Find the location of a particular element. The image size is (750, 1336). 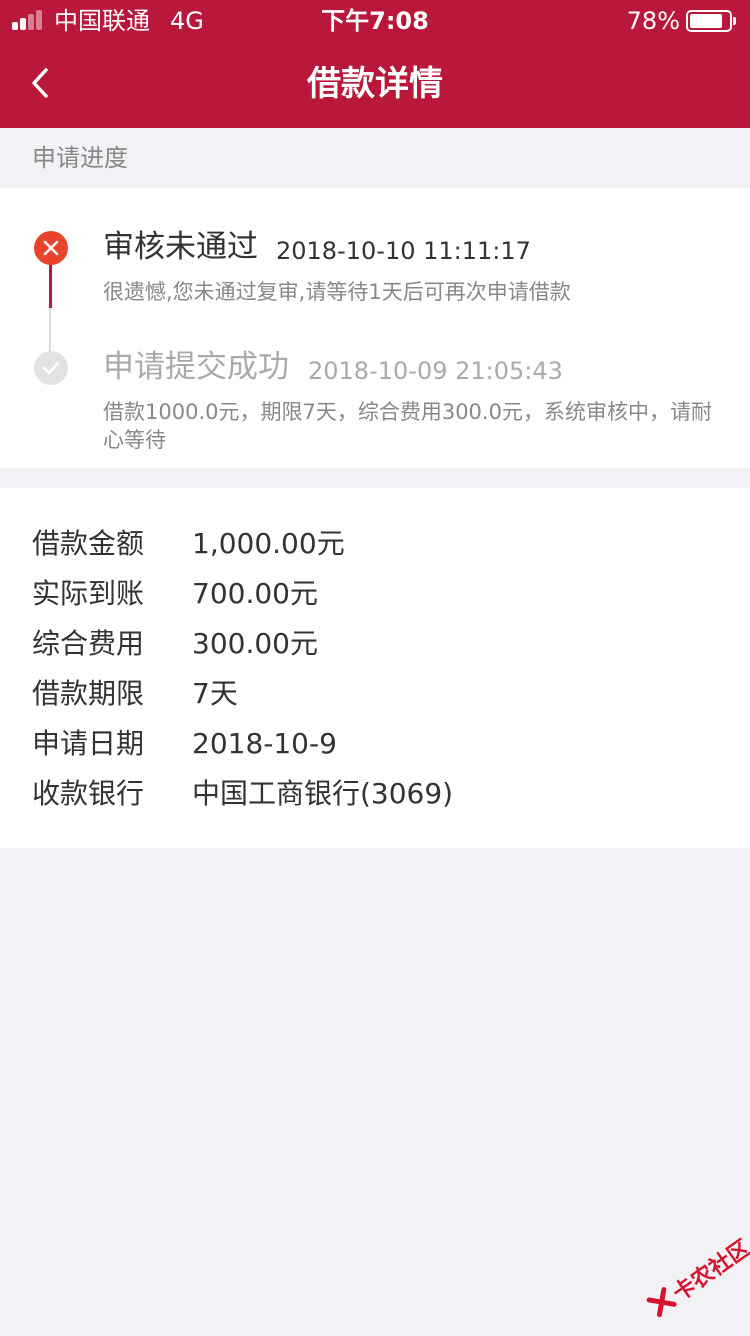

header: 中国联通 4G 下午7:08 78% 借款详情 is located at coordinates (375, 64).